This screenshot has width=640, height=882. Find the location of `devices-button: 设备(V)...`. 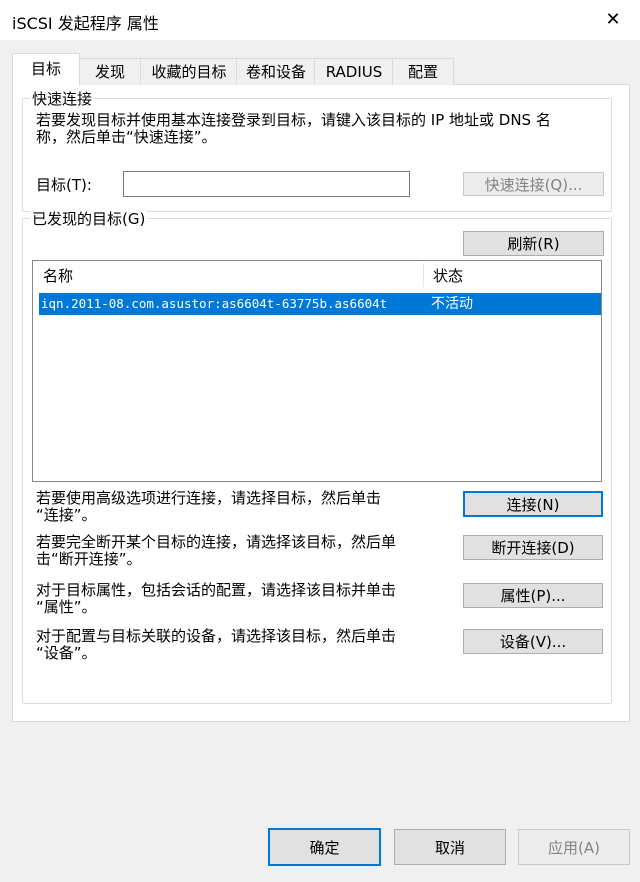

devices-button: 设备(V)... is located at coordinates (533, 641).